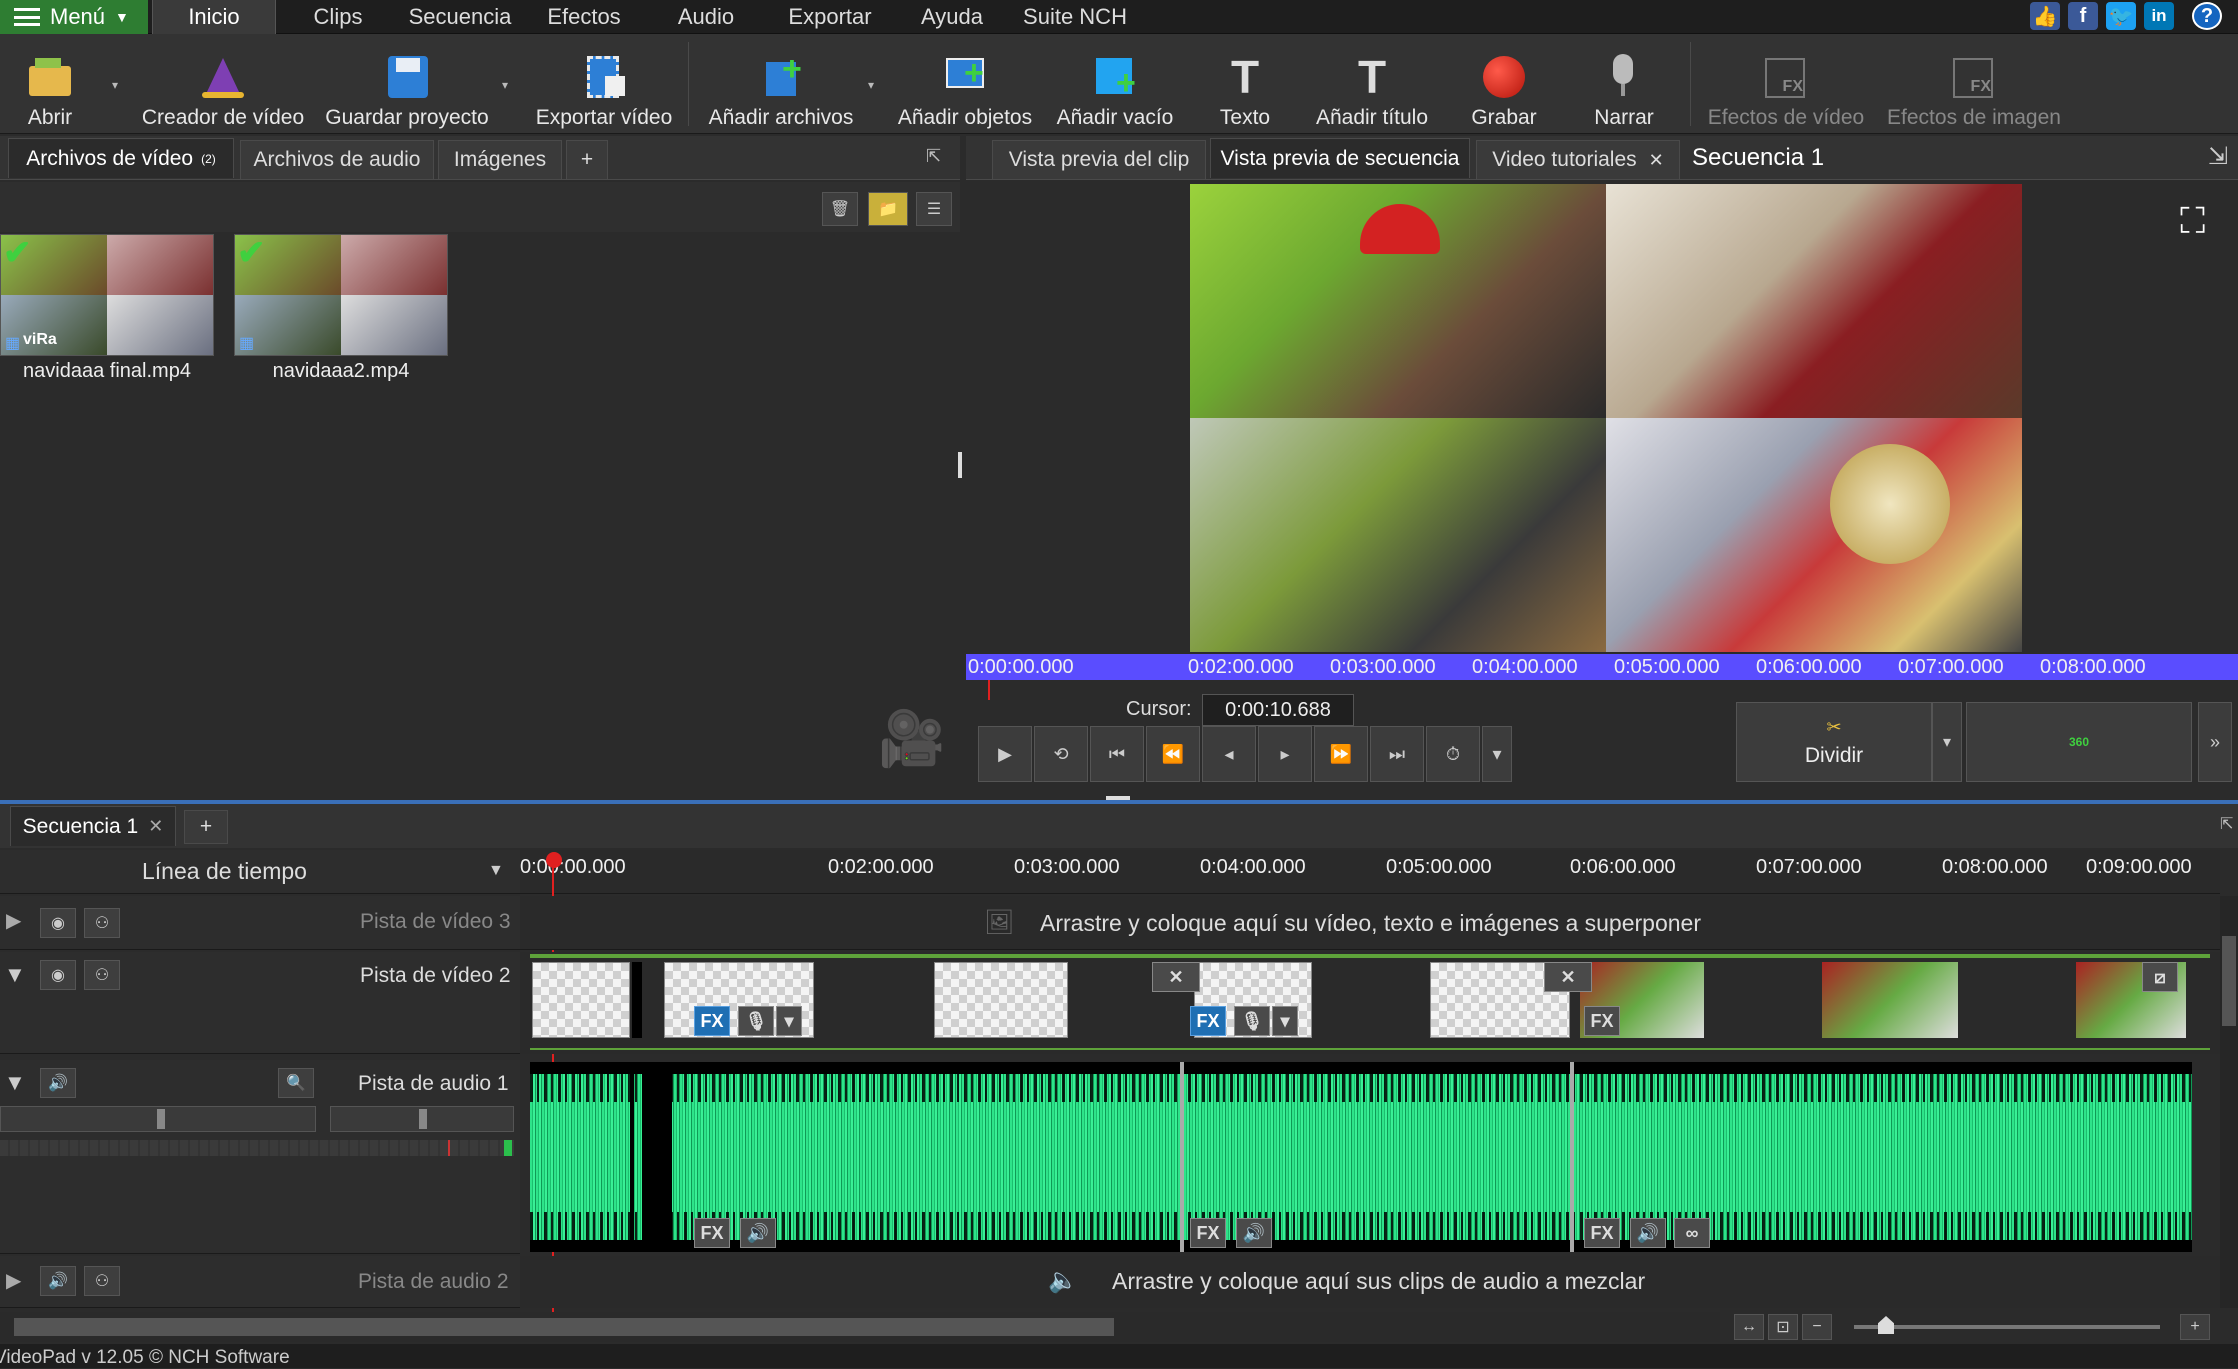  I want to click on transition-icon: ✕, so click(1568, 977).